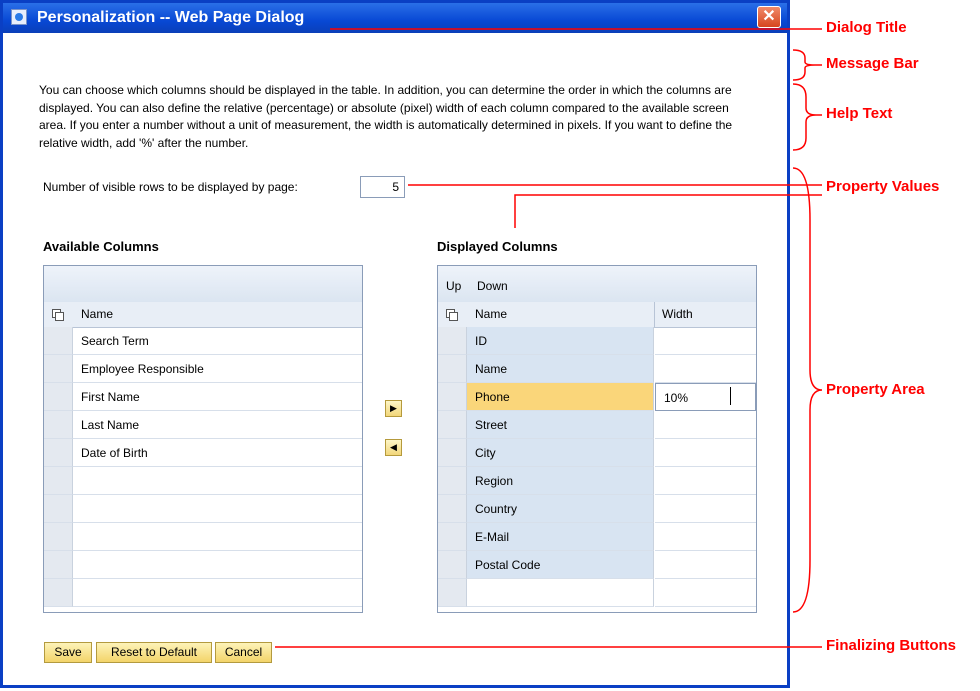 The width and height of the screenshot is (980, 691). Describe the element at coordinates (859, 113) in the screenshot. I see `annotation-help-text: Help Text` at that location.